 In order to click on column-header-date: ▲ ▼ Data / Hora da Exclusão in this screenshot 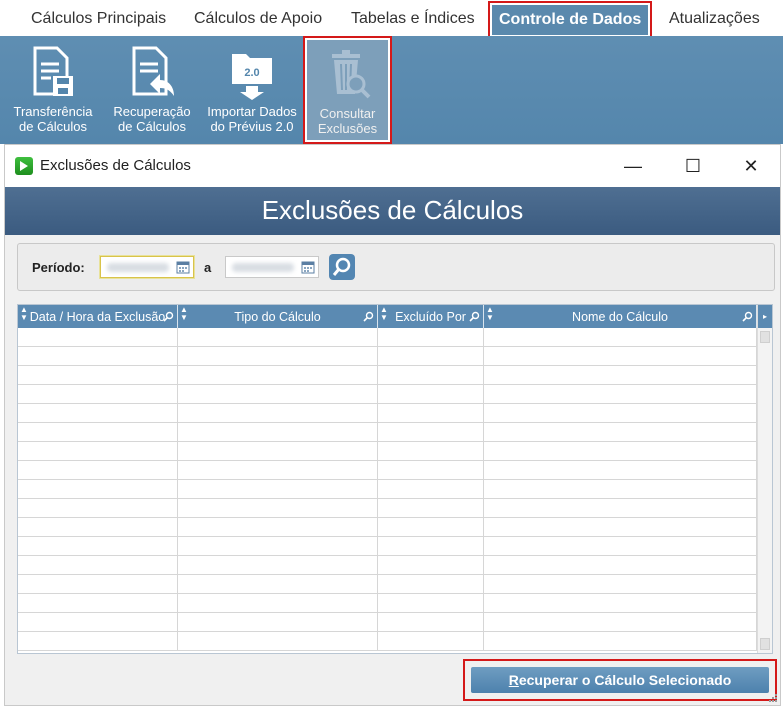, I will do `click(98, 316)`.